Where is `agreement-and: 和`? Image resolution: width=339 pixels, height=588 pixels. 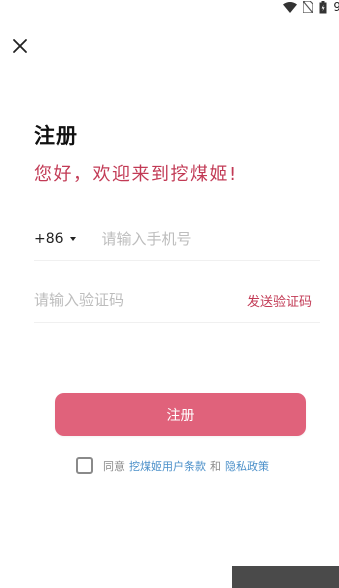 agreement-and: 和 is located at coordinates (215, 466).